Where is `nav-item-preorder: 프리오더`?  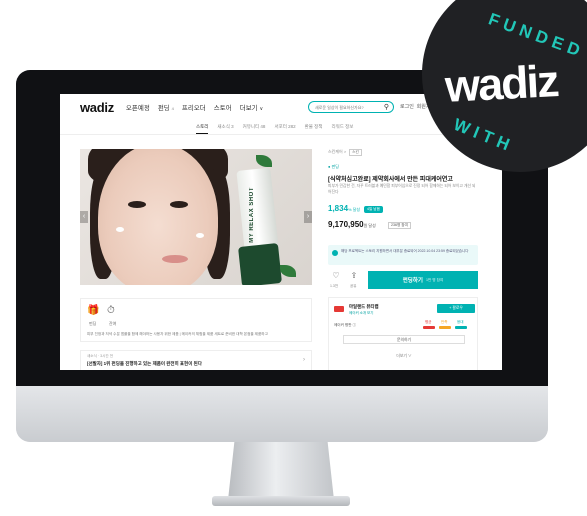 nav-item-preorder: 프리오더 is located at coordinates (194, 107).